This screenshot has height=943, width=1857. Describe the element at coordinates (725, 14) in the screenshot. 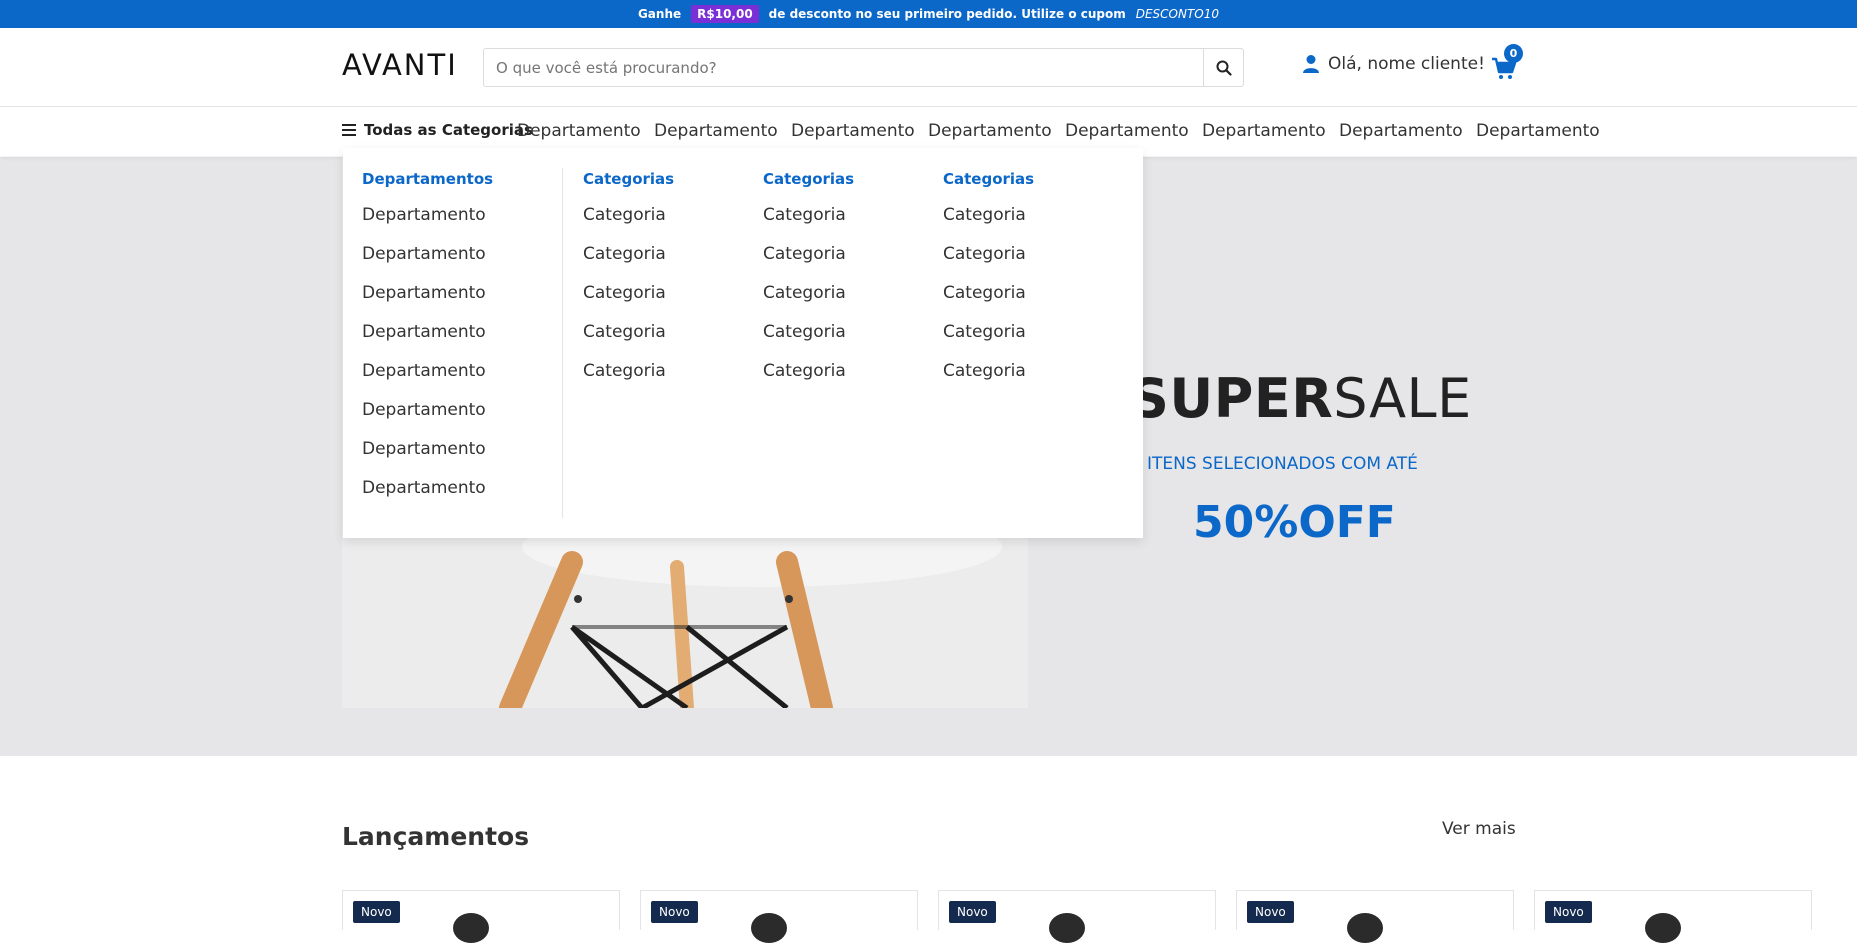

I see `promo-amount-badge: R$10,00` at that location.